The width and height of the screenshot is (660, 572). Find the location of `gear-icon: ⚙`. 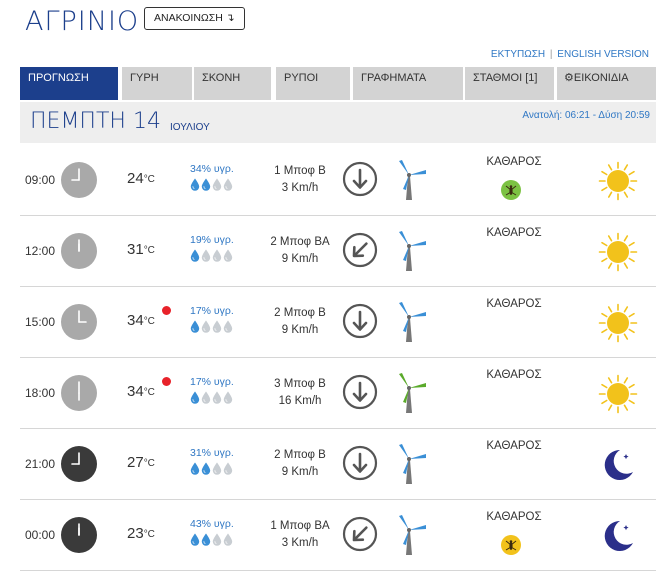

gear-icon: ⚙ is located at coordinates (569, 78).